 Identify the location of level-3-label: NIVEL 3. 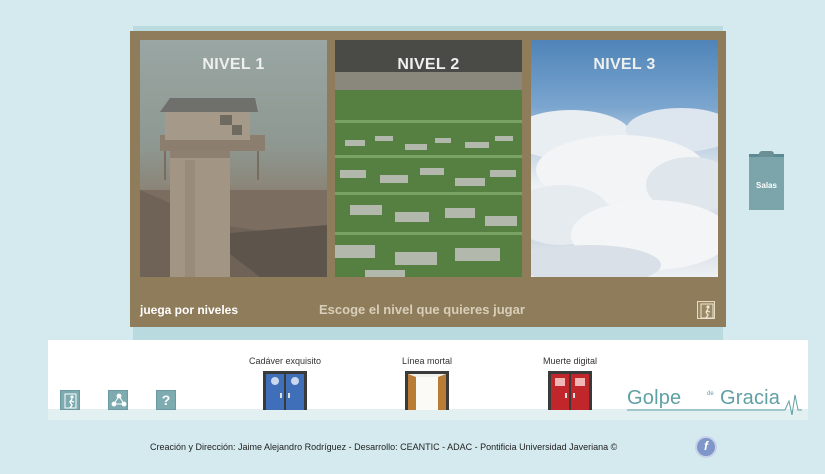
(624, 64).